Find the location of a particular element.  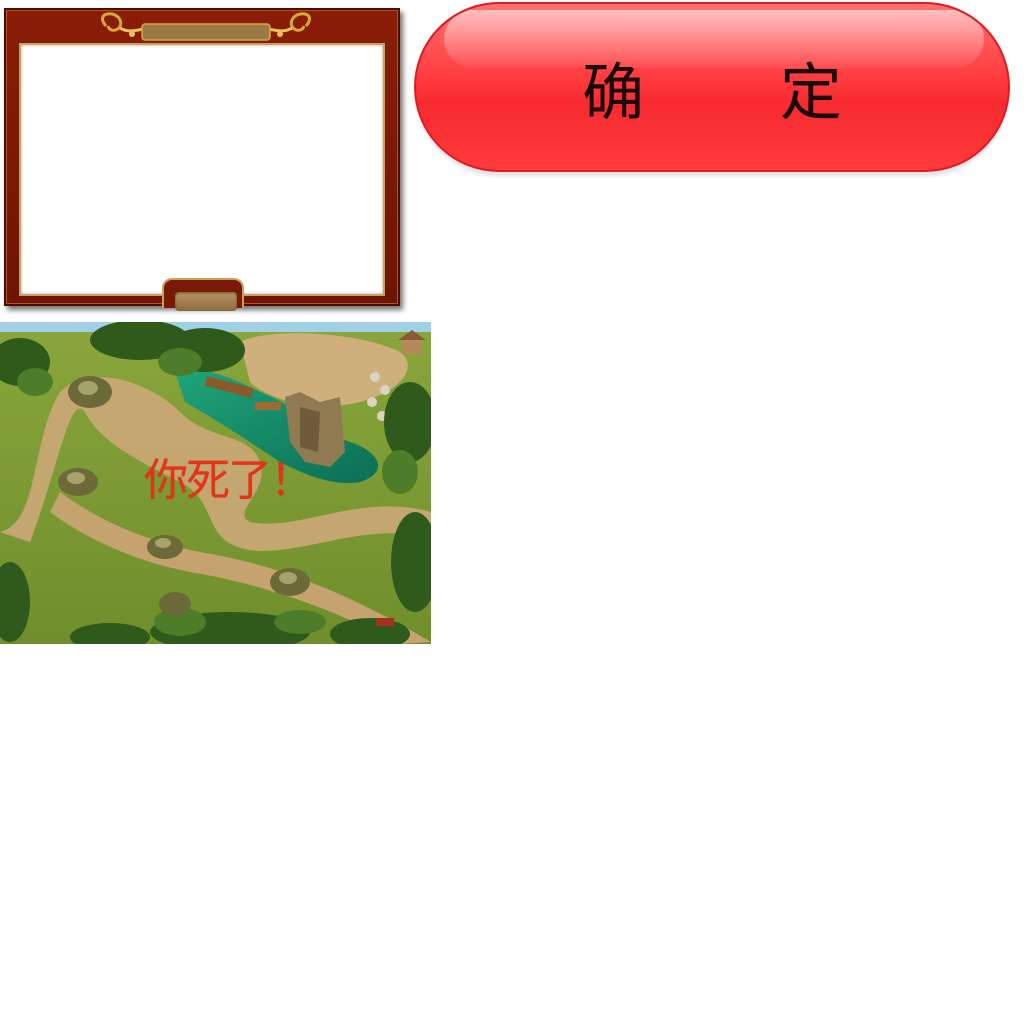

confirm-button-label: 确 定 is located at coordinates (741, 92).